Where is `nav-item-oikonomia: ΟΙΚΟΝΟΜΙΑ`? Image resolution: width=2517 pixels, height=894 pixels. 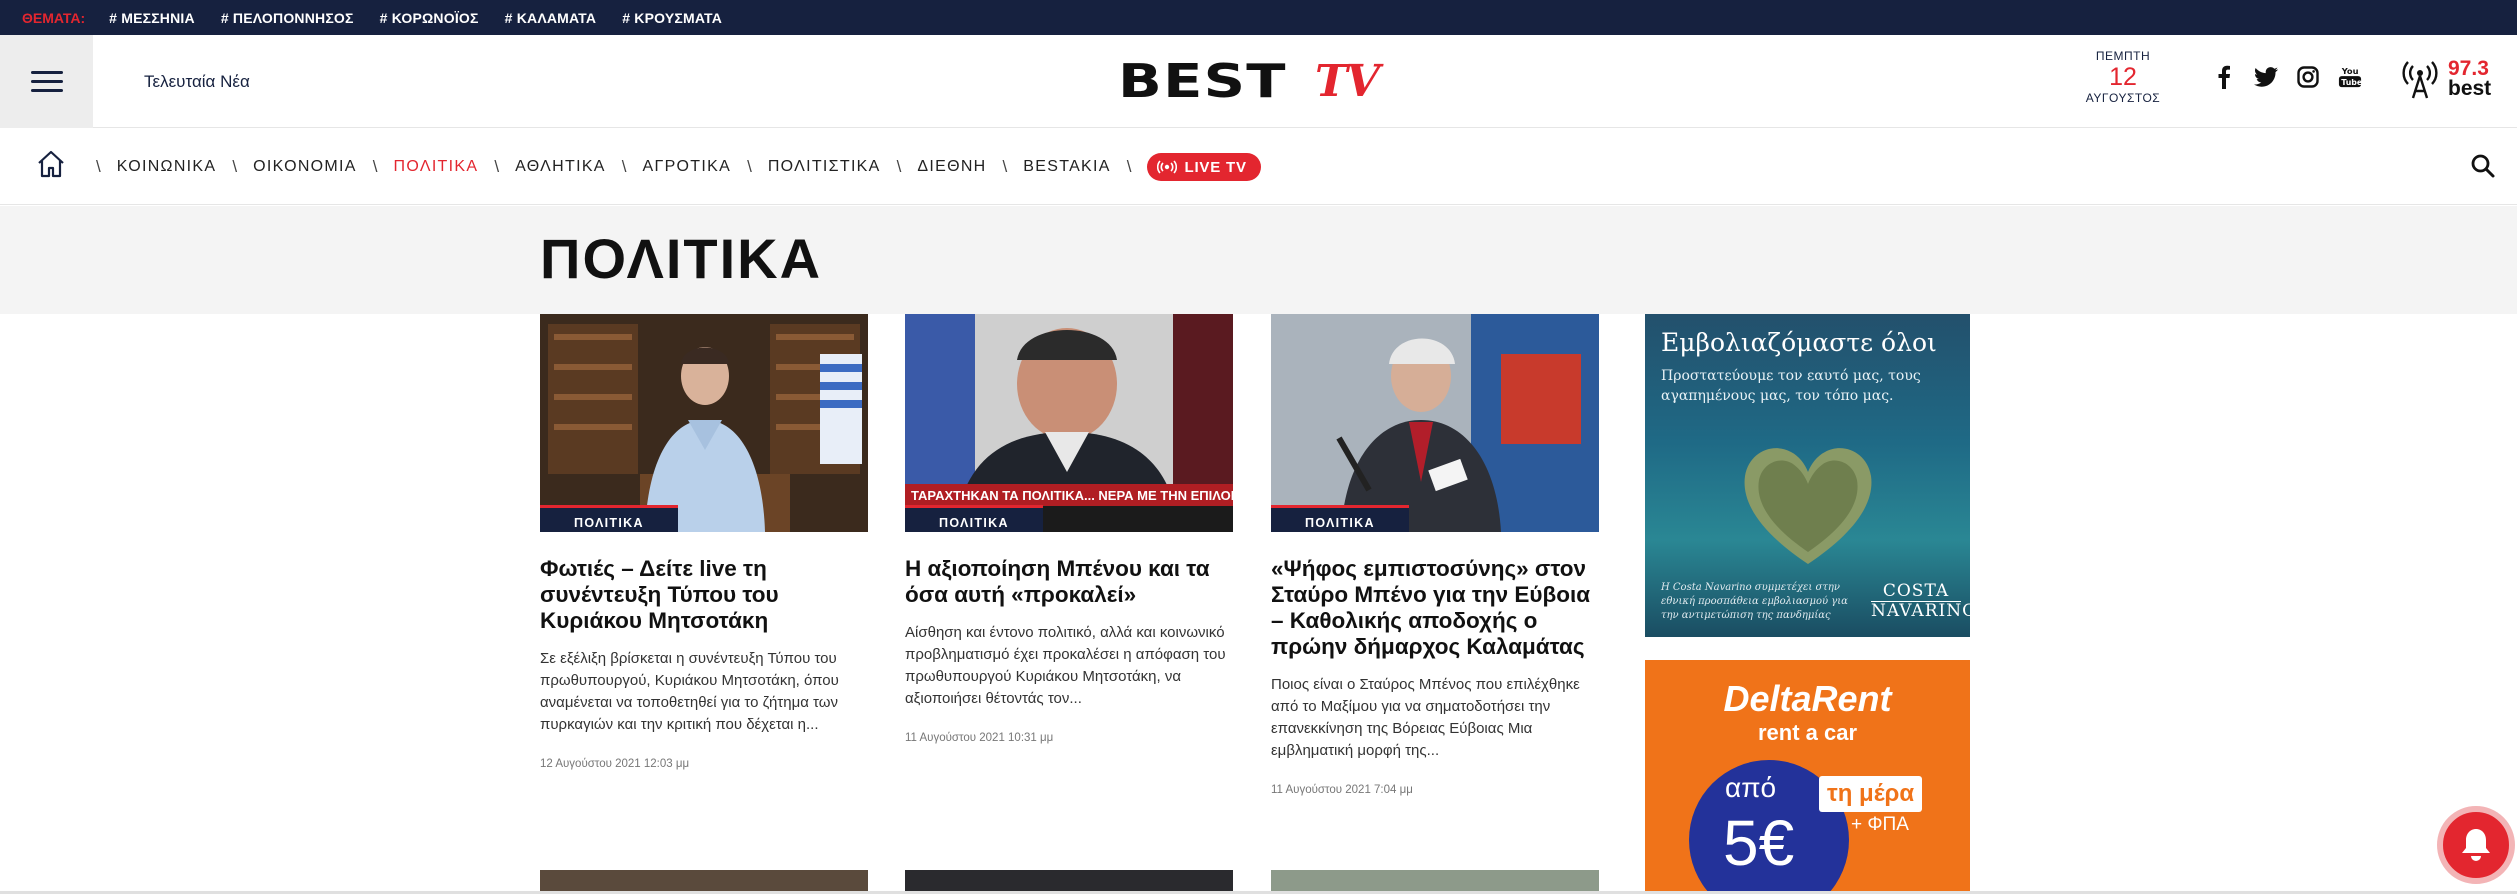 nav-item-oikonomia: ΟΙΚΟΝΟΜΙΑ is located at coordinates (305, 167).